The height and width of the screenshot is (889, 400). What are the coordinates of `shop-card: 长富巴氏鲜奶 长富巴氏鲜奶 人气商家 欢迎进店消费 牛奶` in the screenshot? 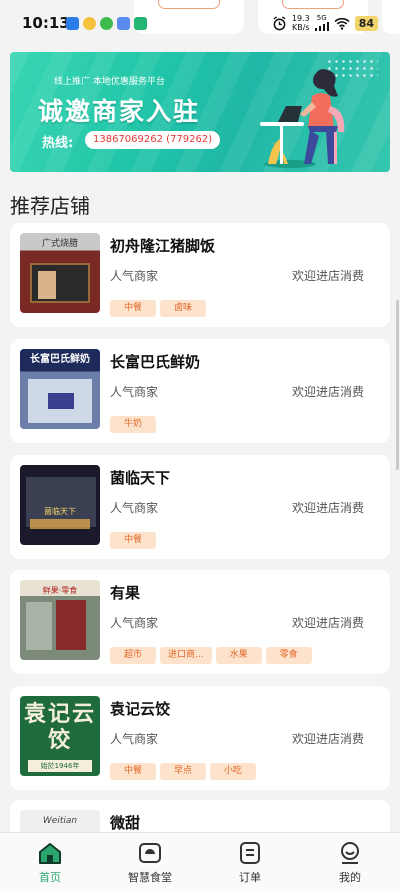 It's located at (200, 391).